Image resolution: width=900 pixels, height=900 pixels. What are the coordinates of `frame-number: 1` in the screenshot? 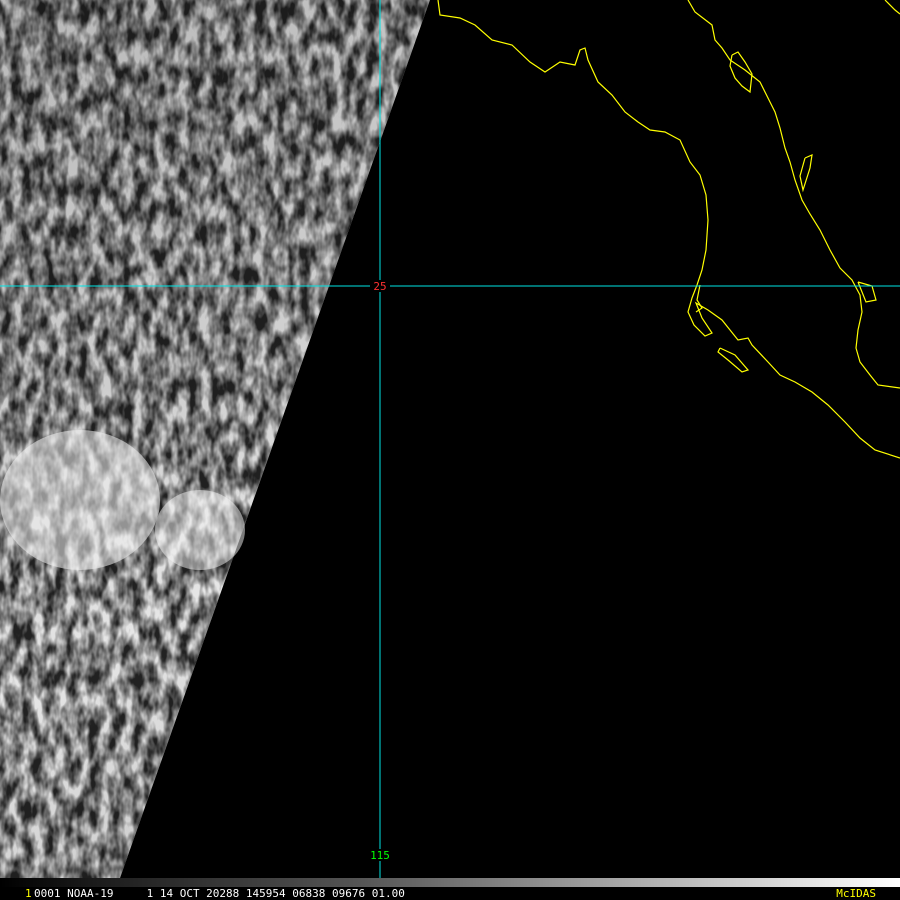 It's located at (28, 893).